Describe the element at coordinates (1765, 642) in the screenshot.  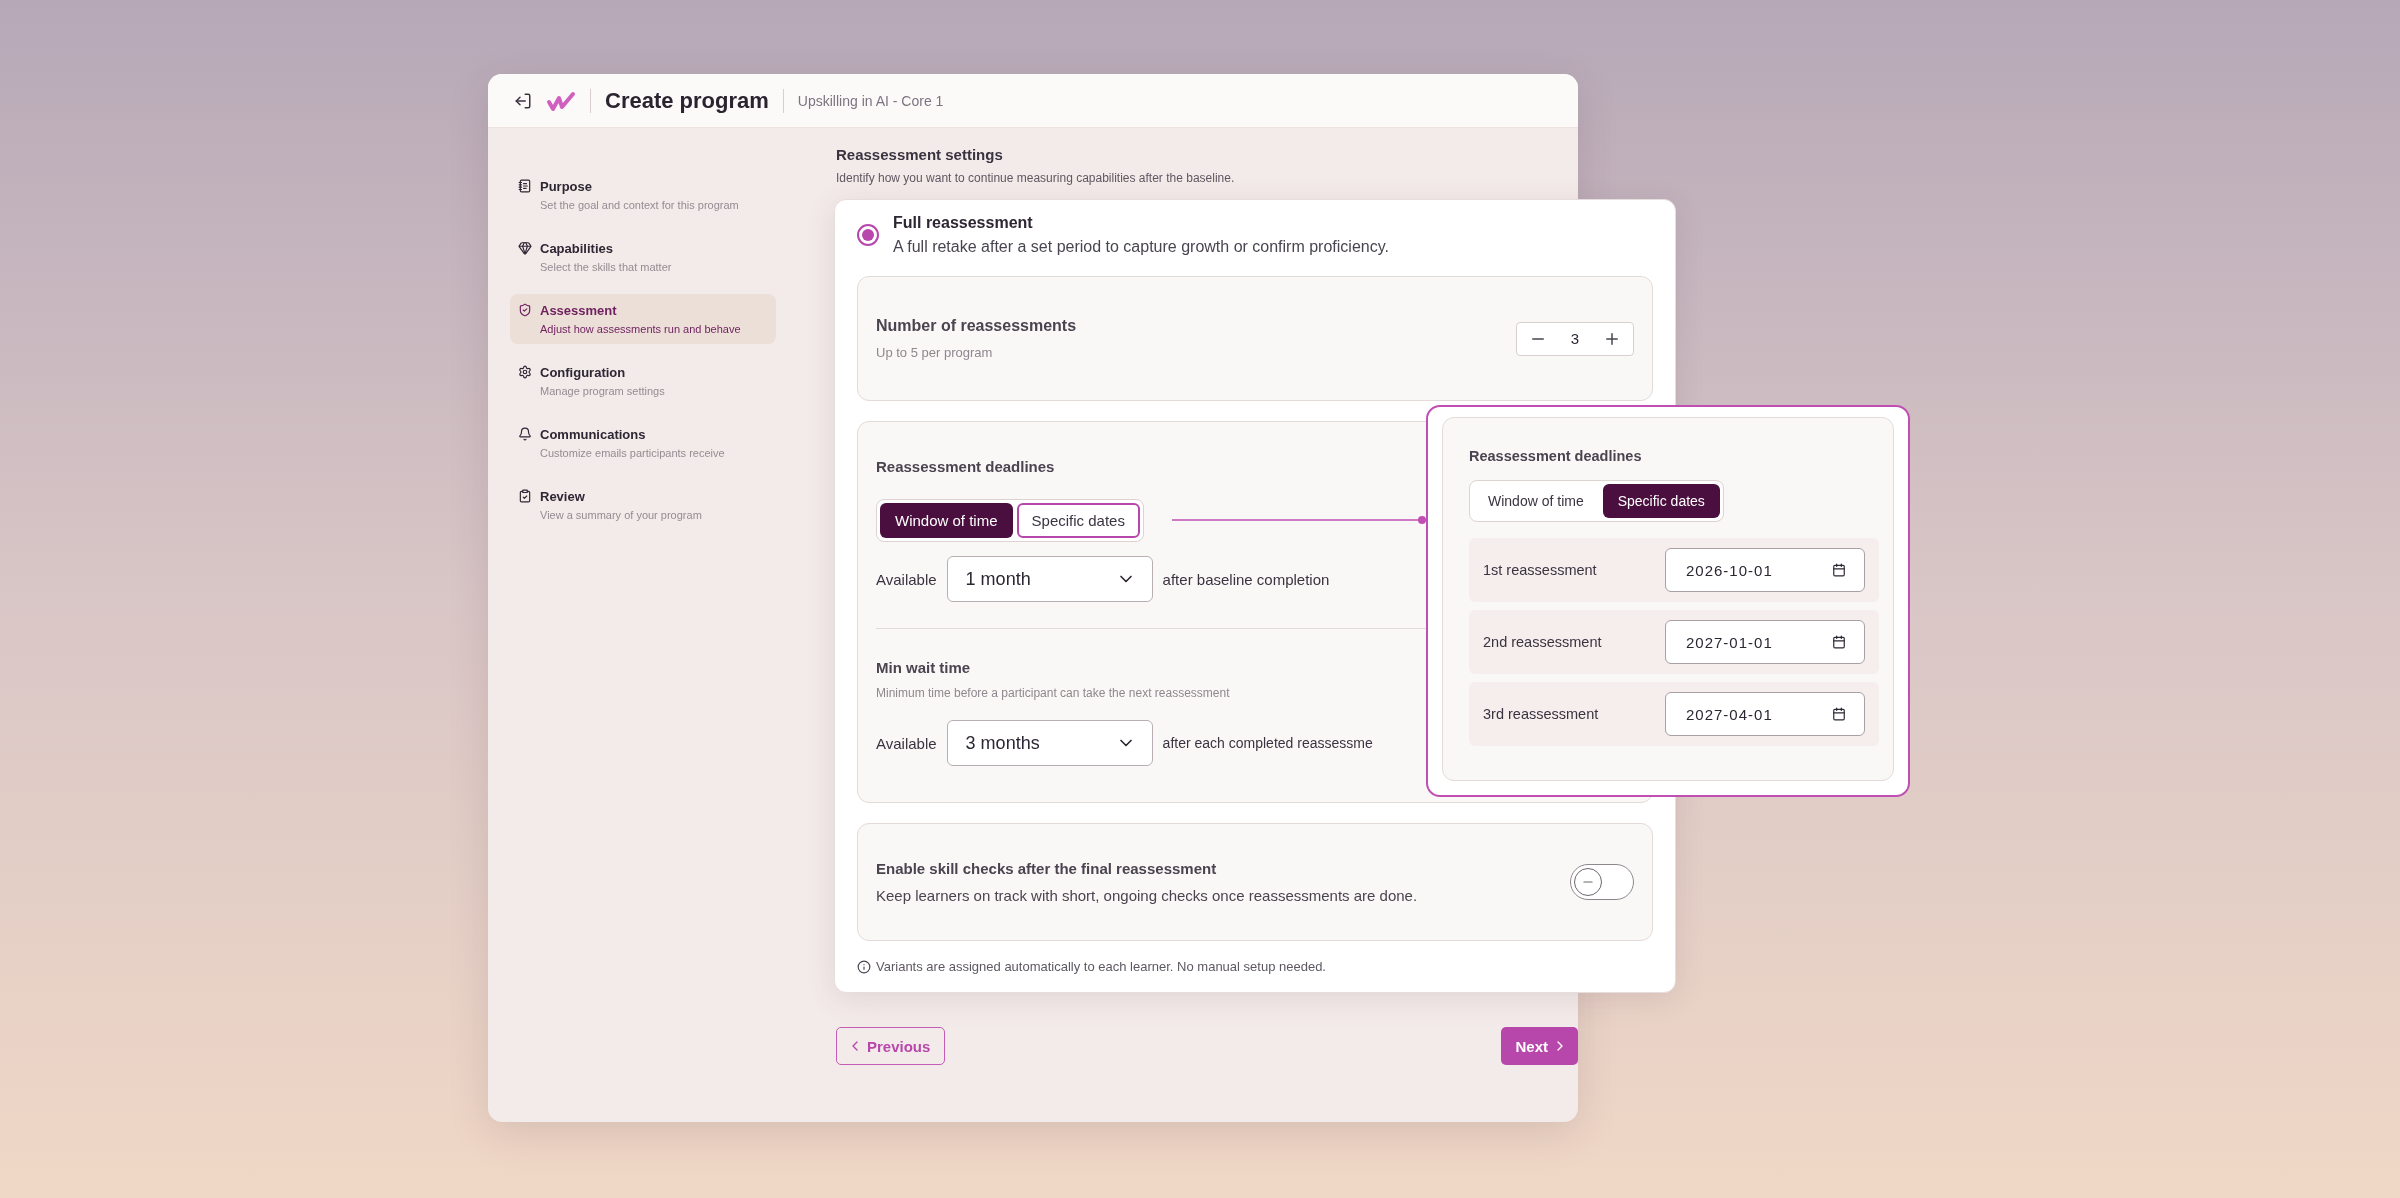
I see `date-field: 2027-01-01` at that location.